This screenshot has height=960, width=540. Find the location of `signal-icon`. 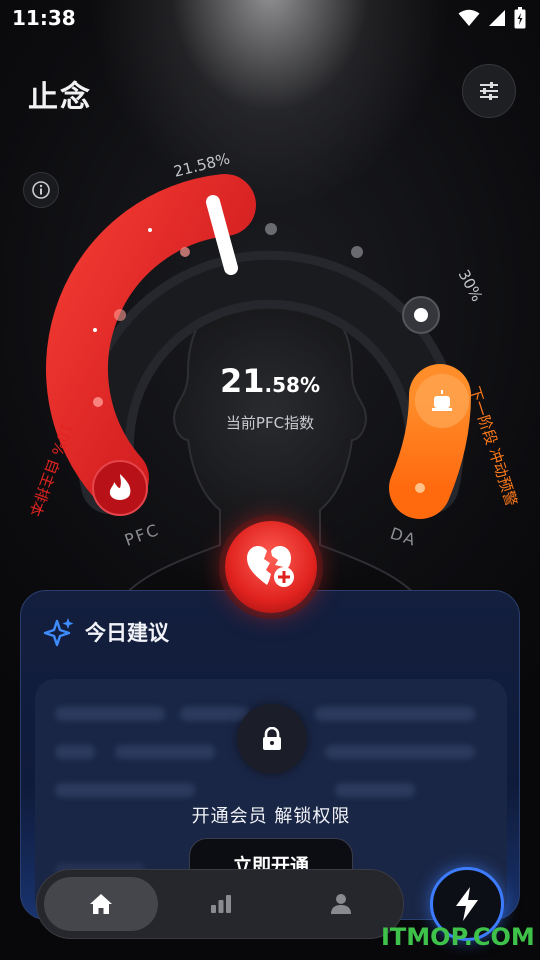

signal-icon is located at coordinates (497, 18).